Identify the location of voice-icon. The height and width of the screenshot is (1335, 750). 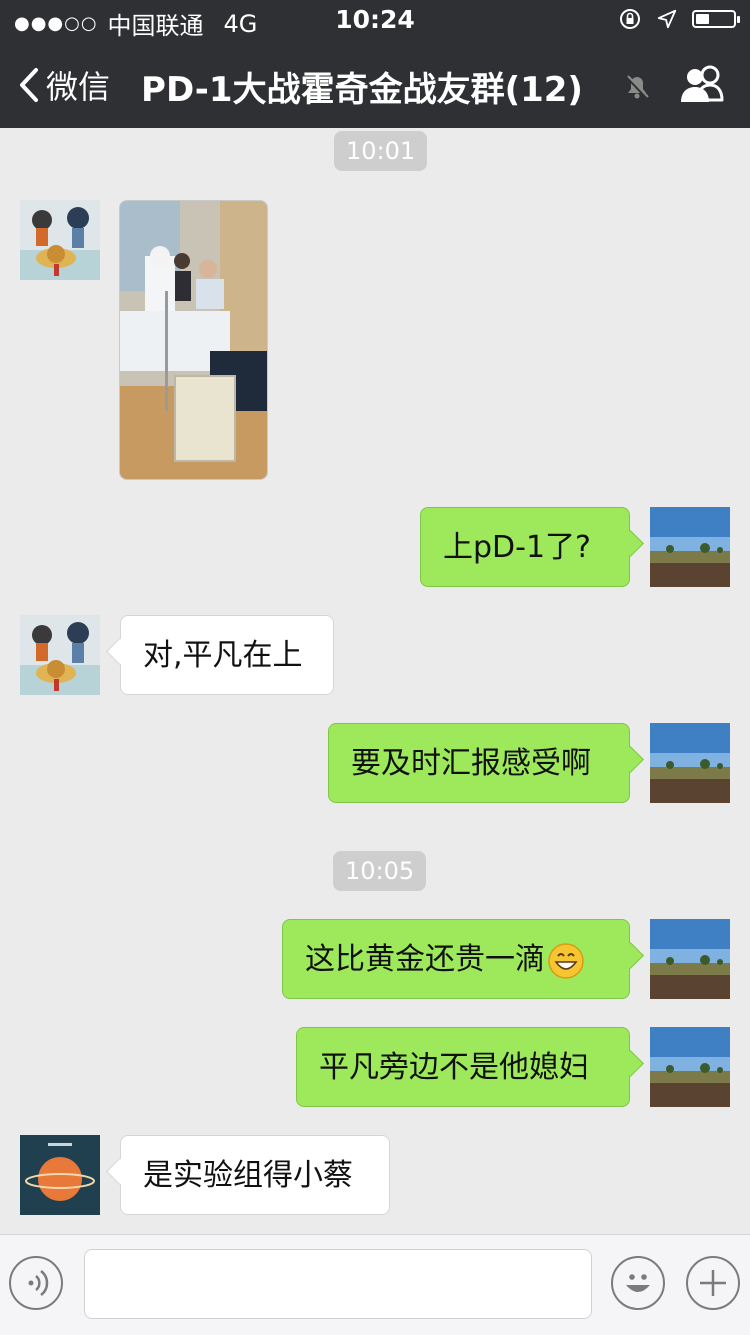
(38, 1283).